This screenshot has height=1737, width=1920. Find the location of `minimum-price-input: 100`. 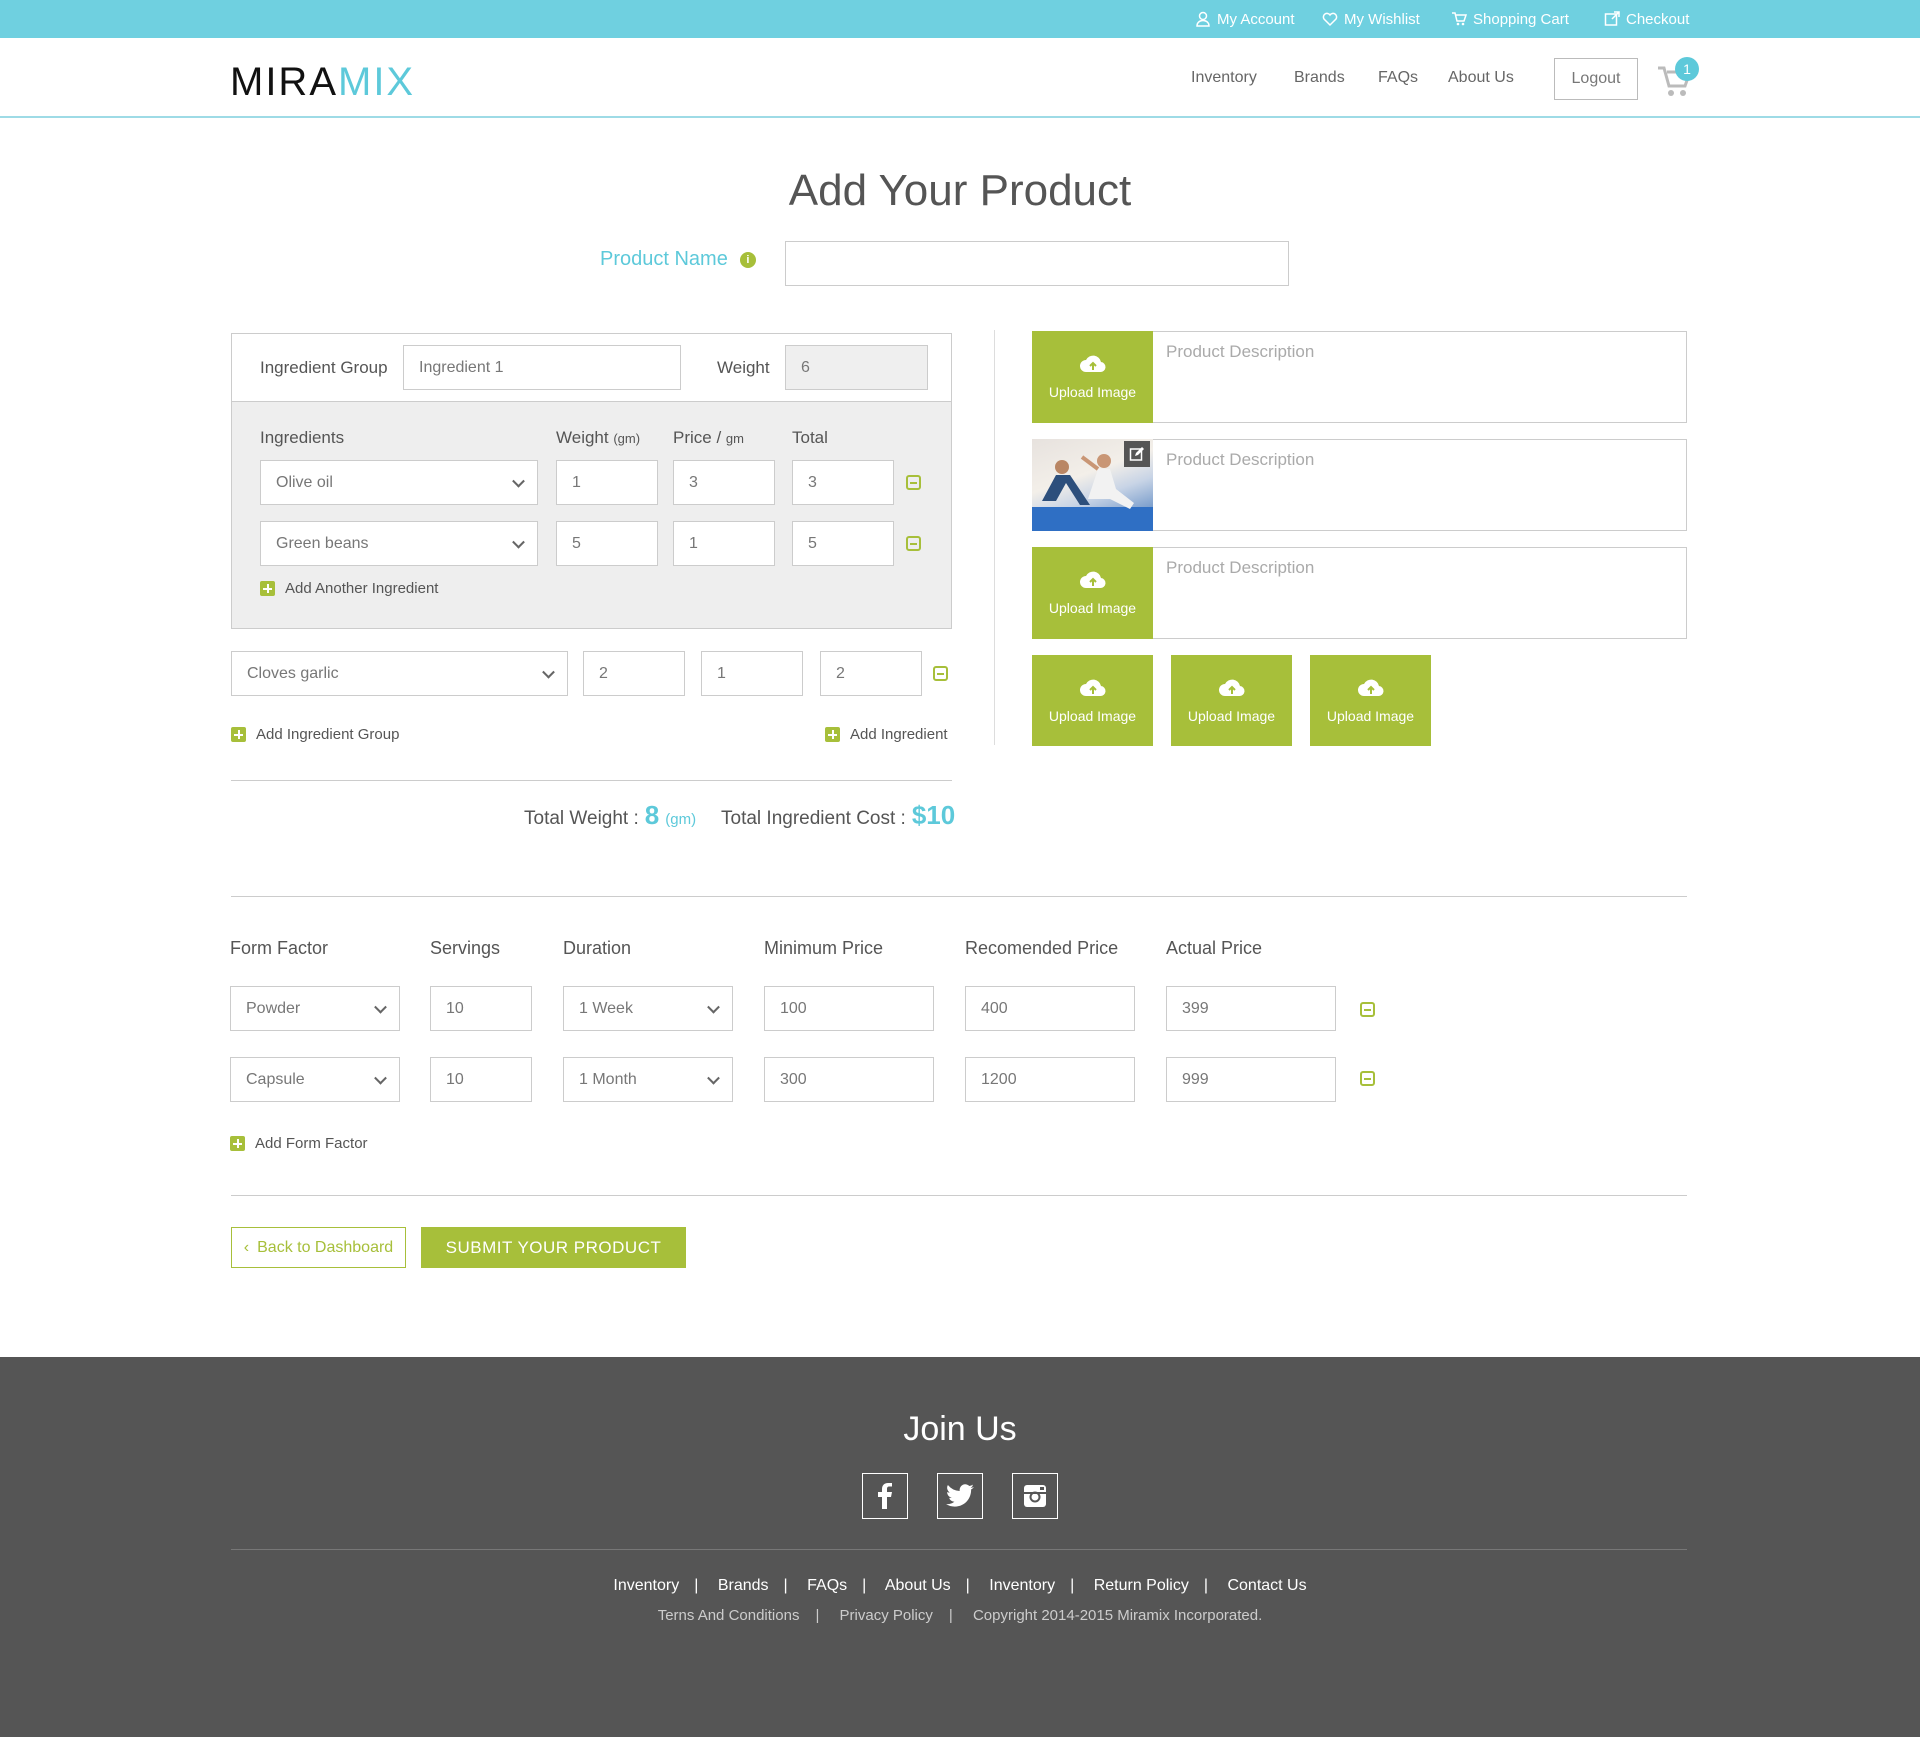

minimum-price-input: 100 is located at coordinates (849, 1008).